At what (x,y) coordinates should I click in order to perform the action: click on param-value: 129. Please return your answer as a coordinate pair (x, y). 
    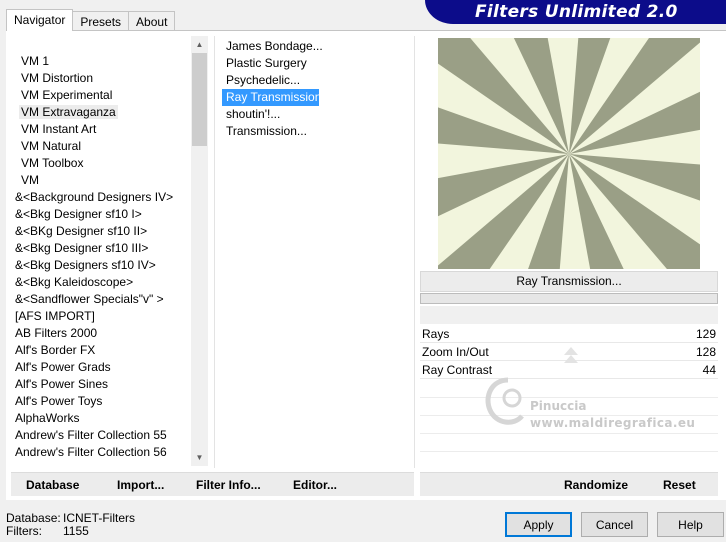
    Looking at the image, I should click on (705, 334).